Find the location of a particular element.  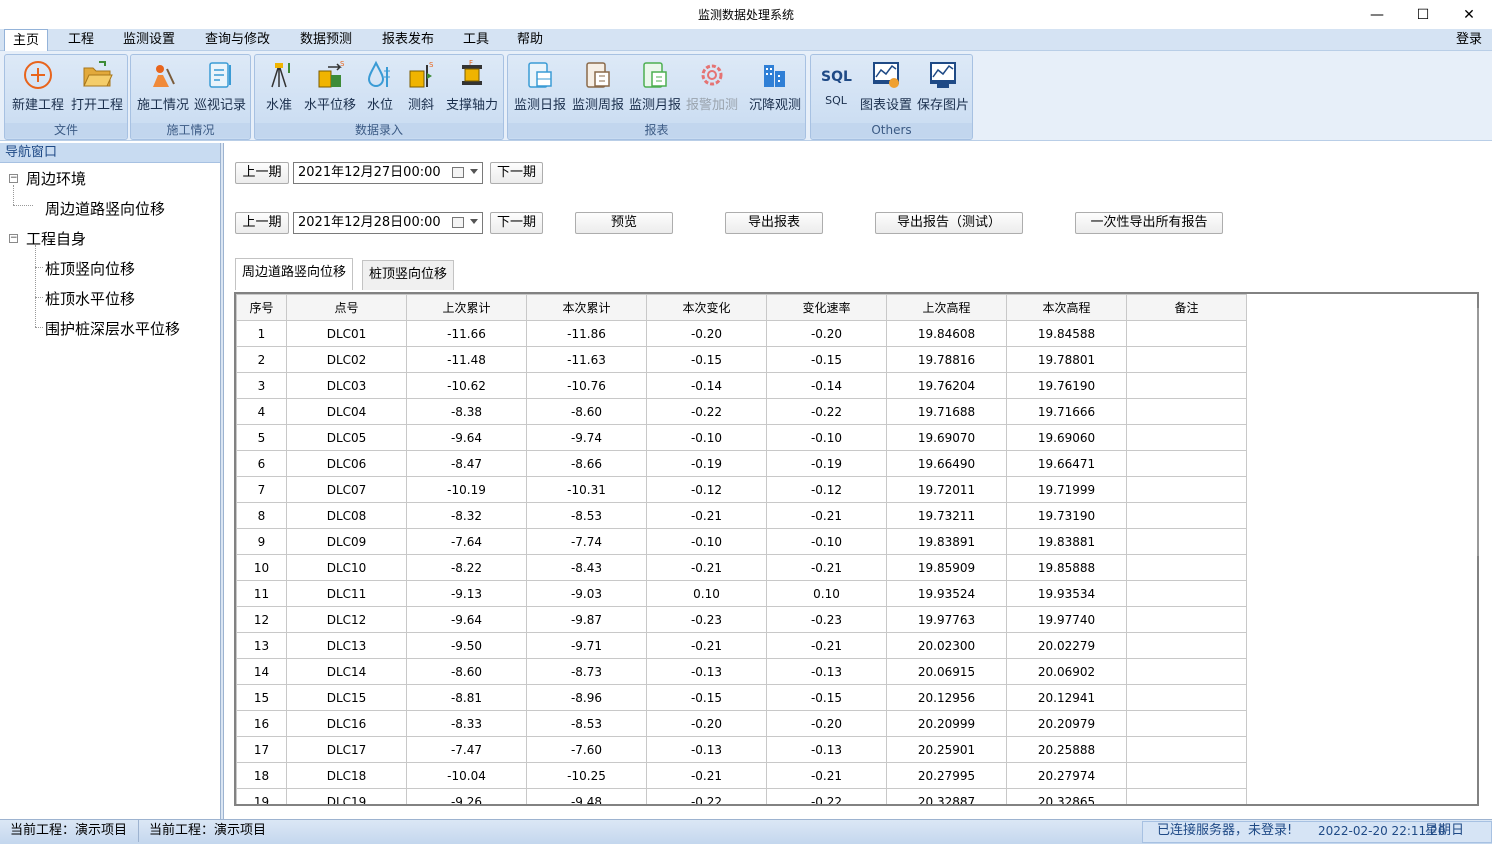

table-cell: -0.12 is located at coordinates (706, 489).